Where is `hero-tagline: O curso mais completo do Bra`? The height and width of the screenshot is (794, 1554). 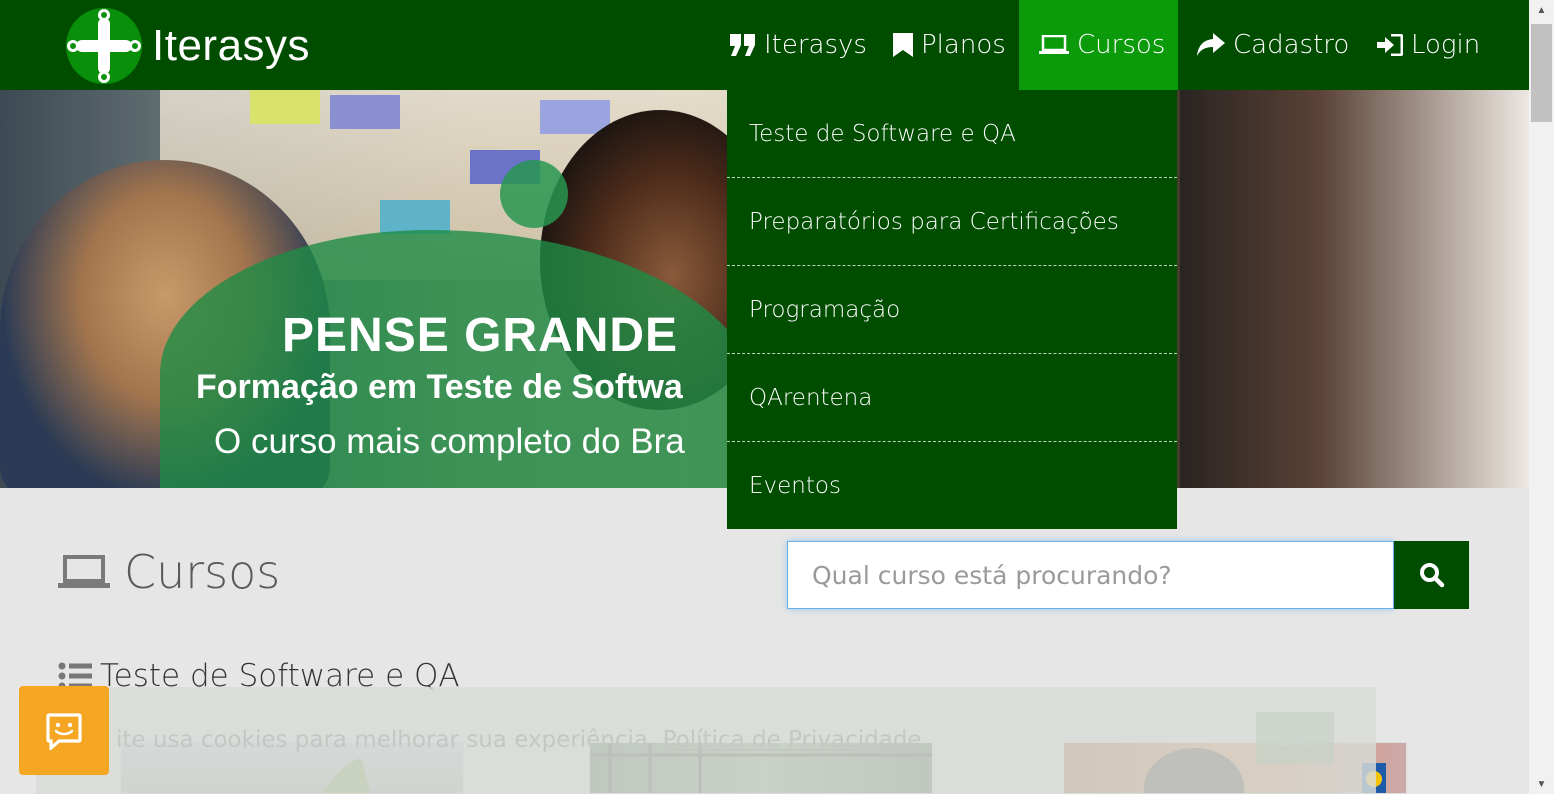
hero-tagline: O curso mais completo do Bra is located at coordinates (449, 441).